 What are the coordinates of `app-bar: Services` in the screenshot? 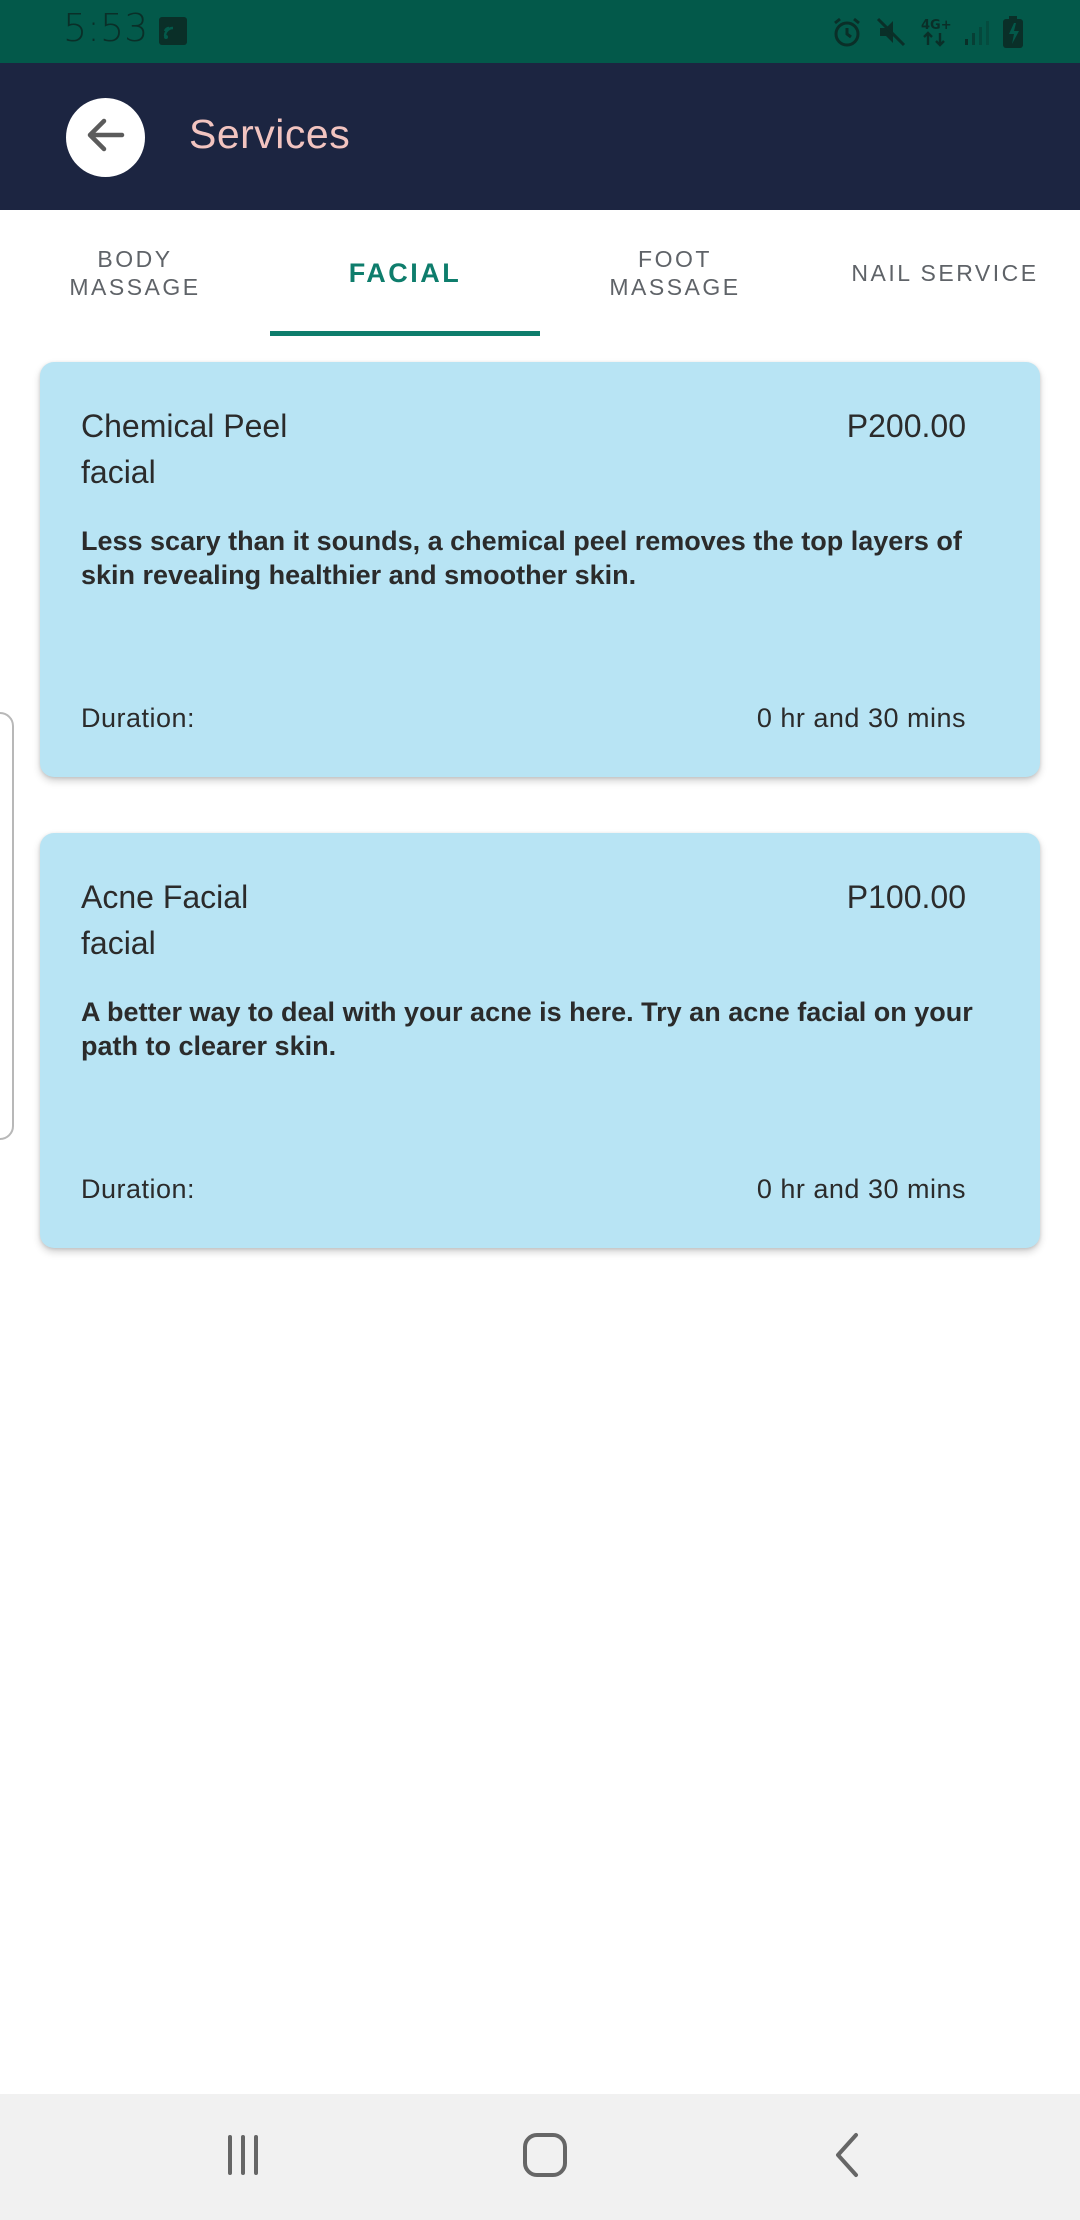 It's located at (540, 136).